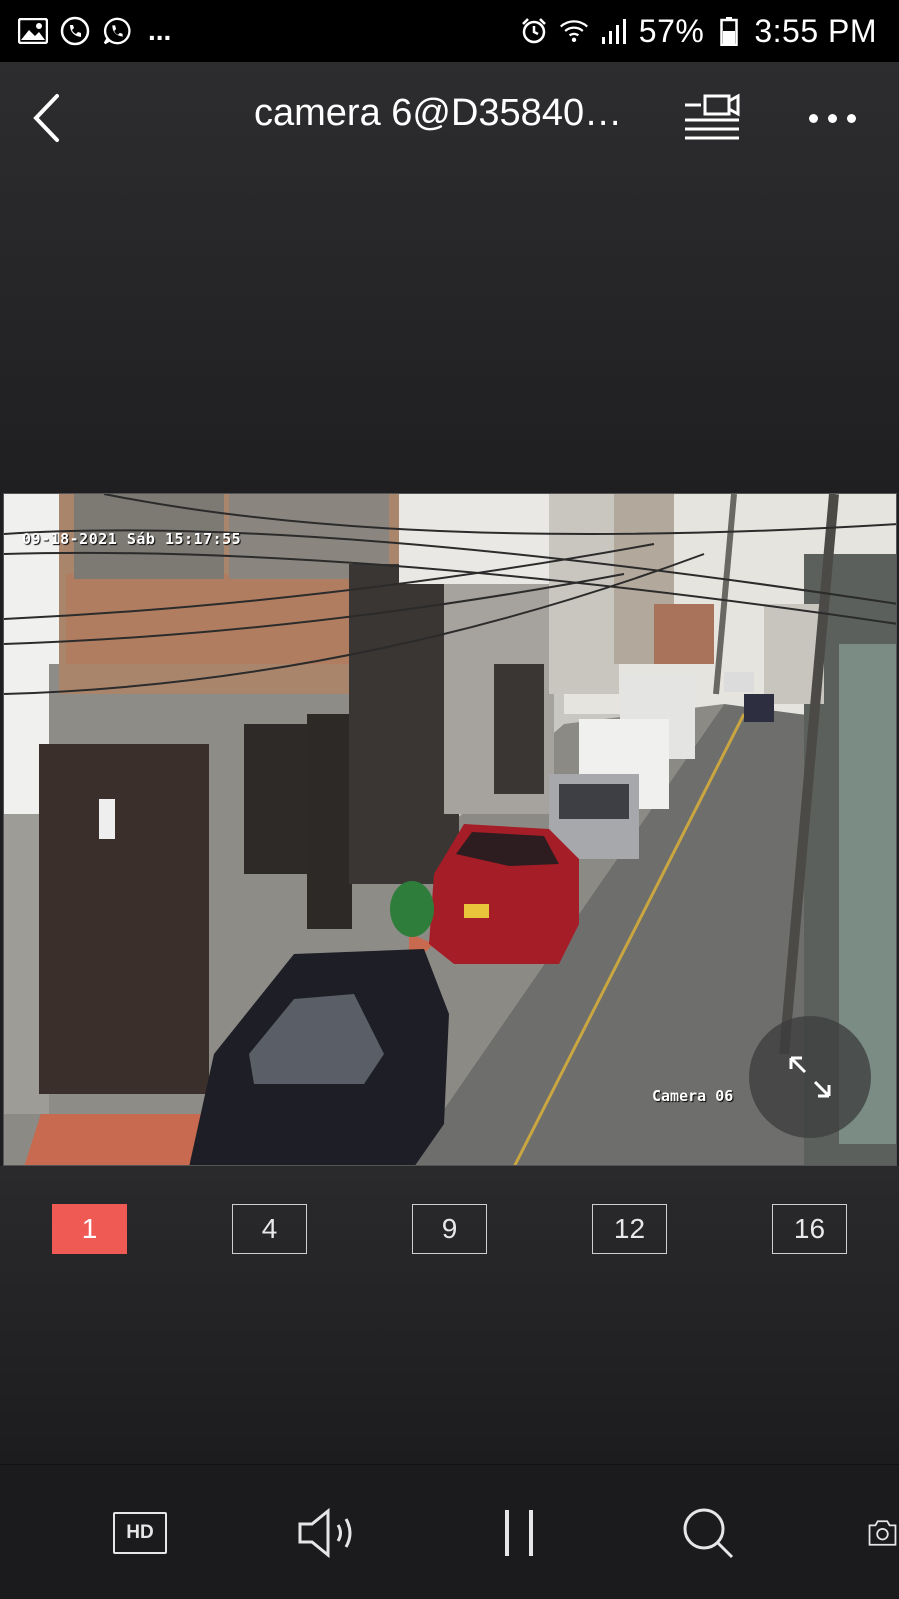  I want to click on hd-button: HD, so click(140, 1533).